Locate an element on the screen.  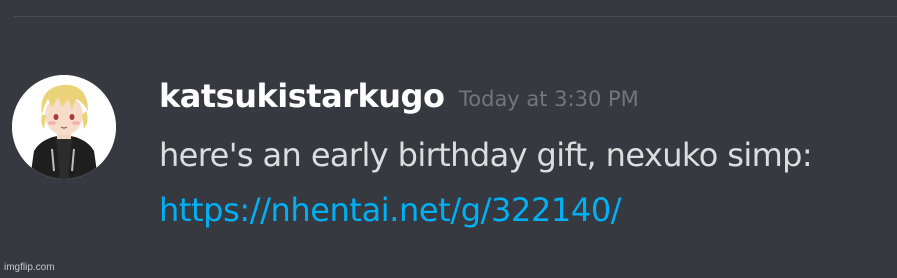
message-username: katsukistarkugo is located at coordinates (302, 96).